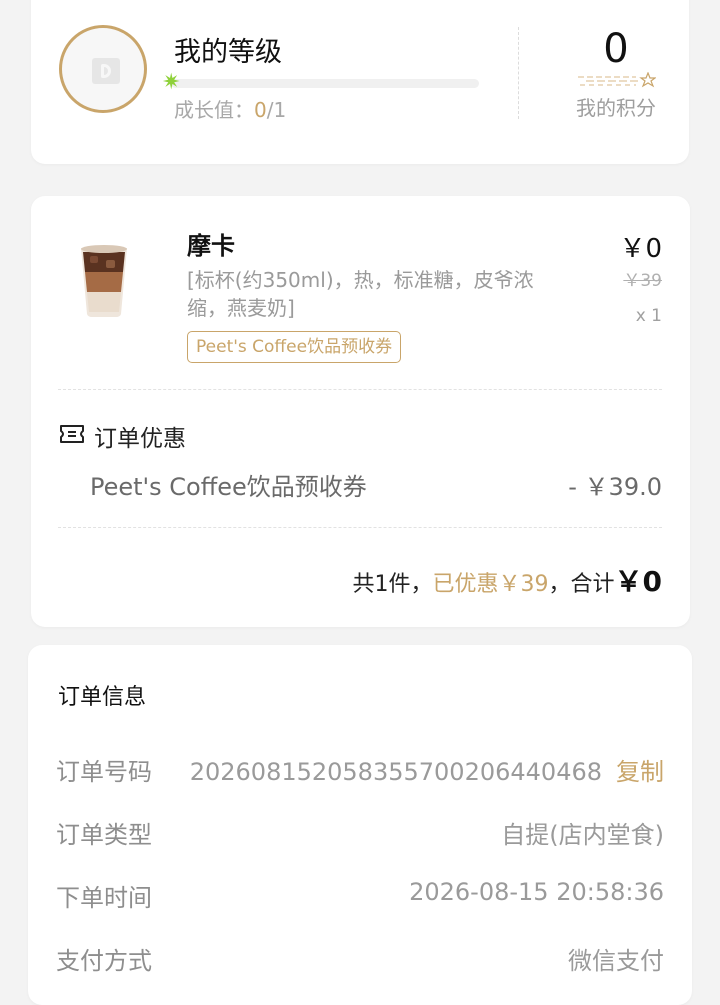 The width and height of the screenshot is (720, 1005). Describe the element at coordinates (294, 347) in the screenshot. I see `coupon-tag: Peet's Coffee饮品预收券` at that location.